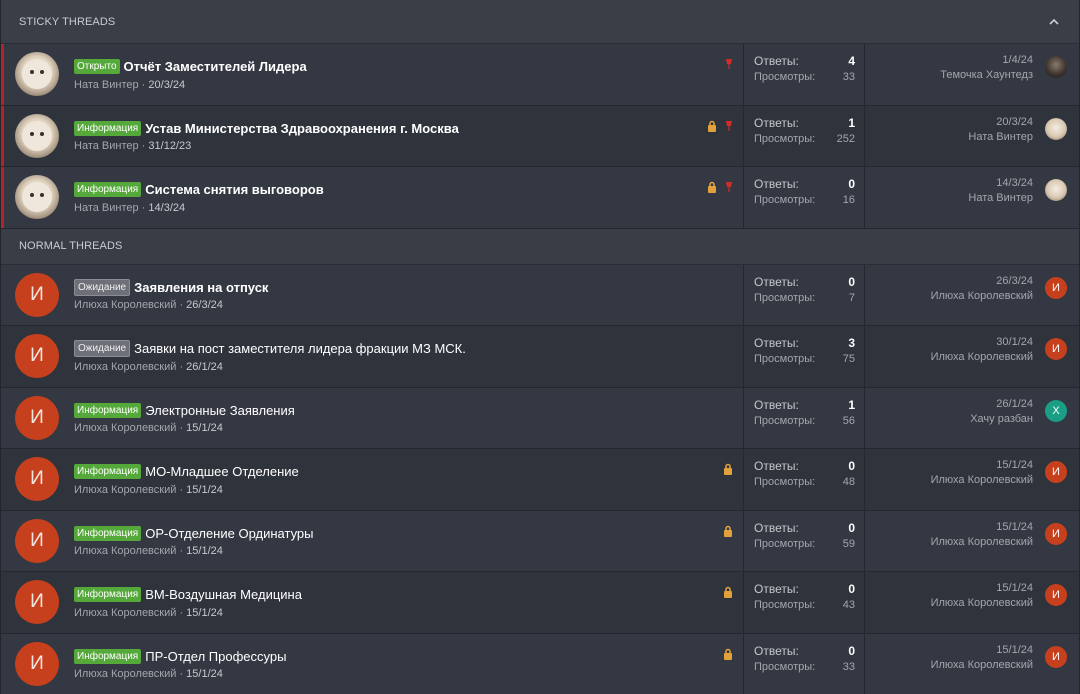  What do you see at coordinates (204, 367) in the screenshot?
I see `thread-start-date: 26/1/24` at bounding box center [204, 367].